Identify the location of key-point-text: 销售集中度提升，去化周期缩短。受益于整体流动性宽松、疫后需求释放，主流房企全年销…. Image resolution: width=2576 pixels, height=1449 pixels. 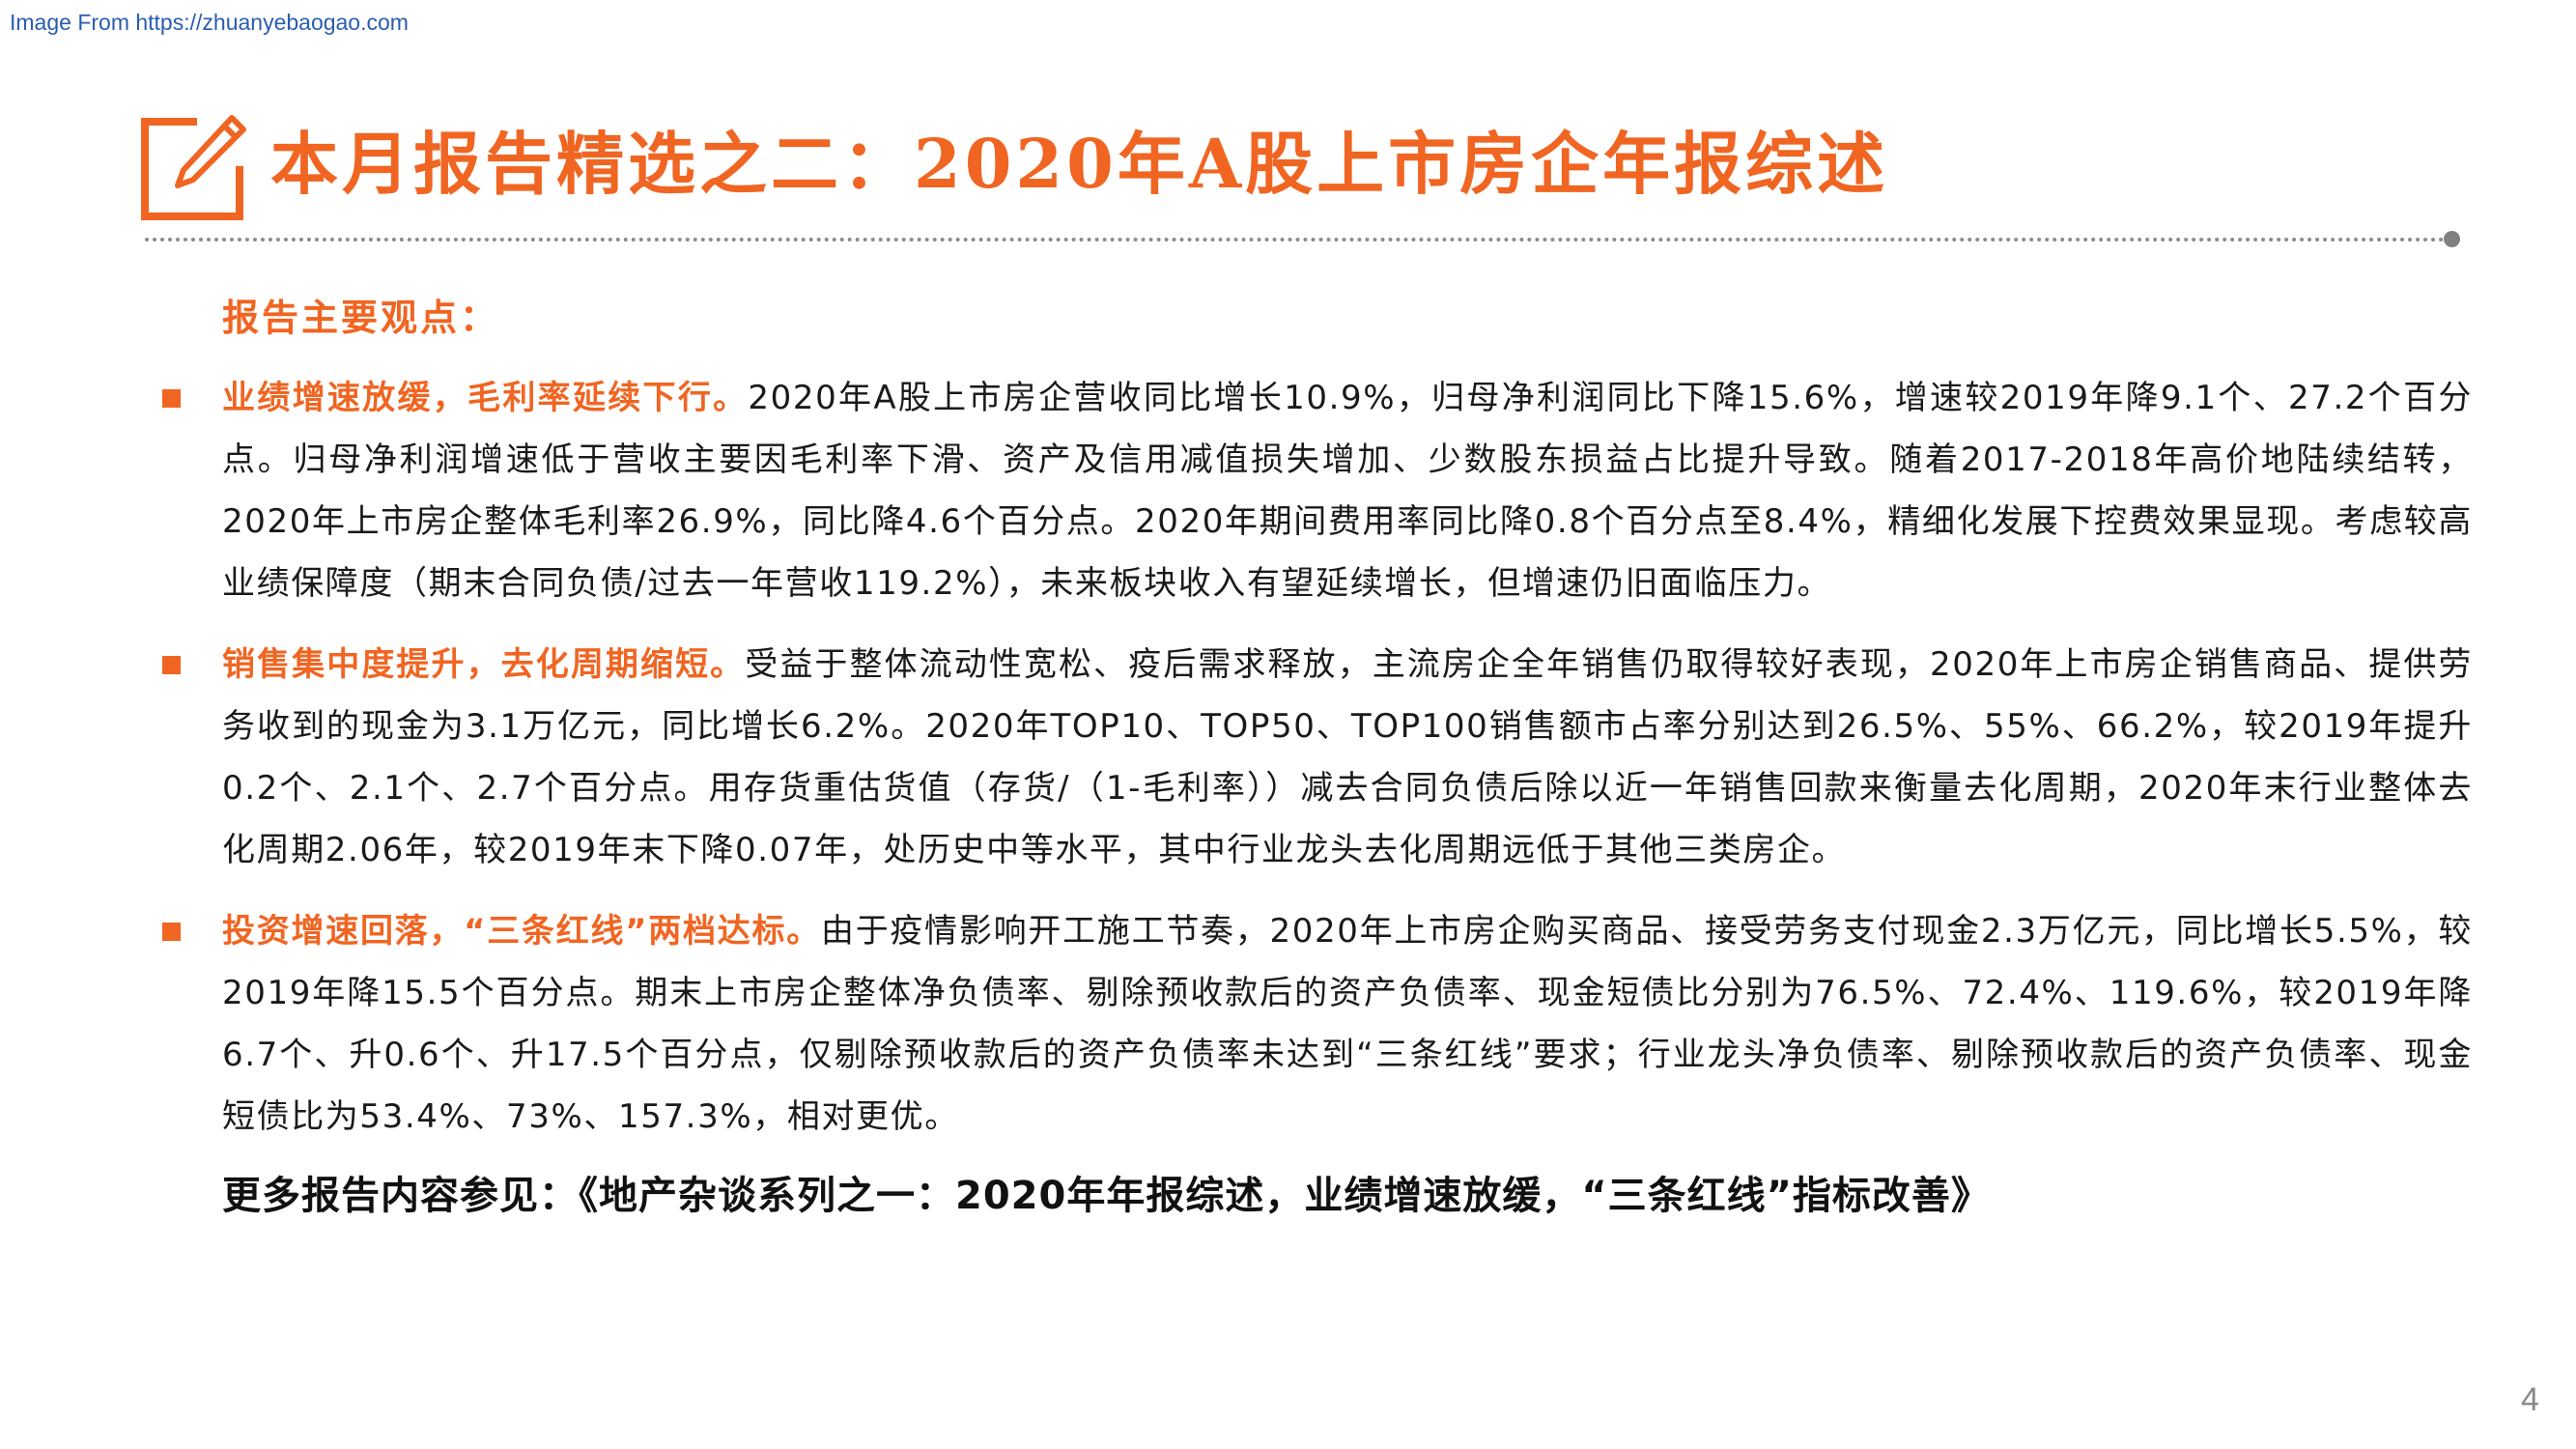
(1347, 757).